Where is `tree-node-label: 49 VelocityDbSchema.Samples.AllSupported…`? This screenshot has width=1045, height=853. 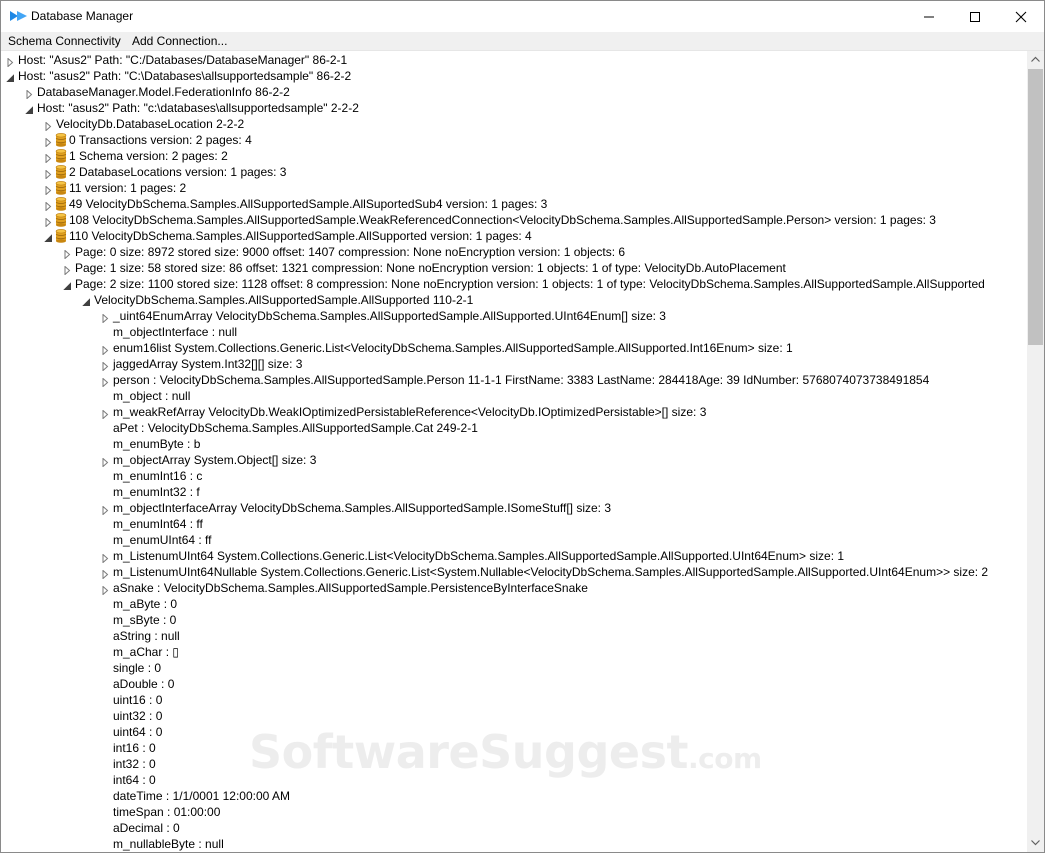 tree-node-label: 49 VelocityDbSchema.Samples.AllSupported… is located at coordinates (308, 204).